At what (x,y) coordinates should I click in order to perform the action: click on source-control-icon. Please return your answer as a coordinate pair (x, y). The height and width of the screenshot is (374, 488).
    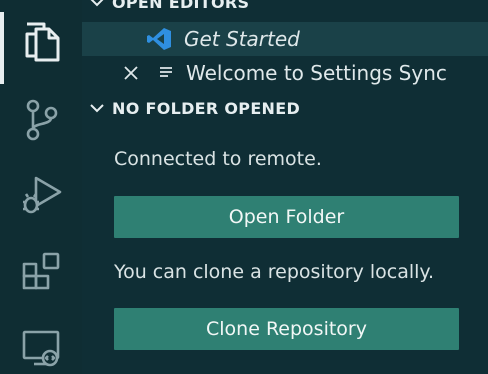
    Looking at the image, I should click on (42, 120).